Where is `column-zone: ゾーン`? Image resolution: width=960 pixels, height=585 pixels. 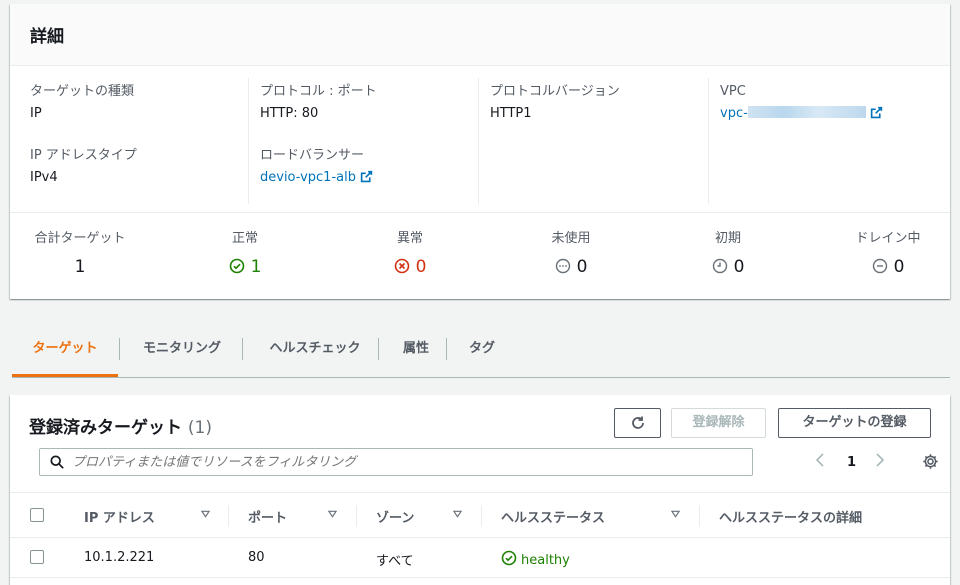 column-zone: ゾーン is located at coordinates (395, 516).